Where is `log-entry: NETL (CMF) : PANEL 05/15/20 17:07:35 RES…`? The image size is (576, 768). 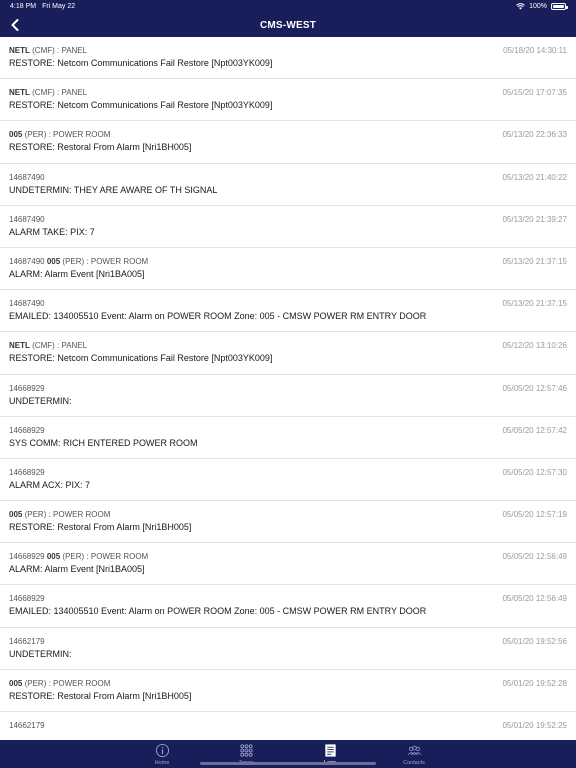 log-entry: NETL (CMF) : PANEL 05/15/20 17:07:35 RES… is located at coordinates (288, 100).